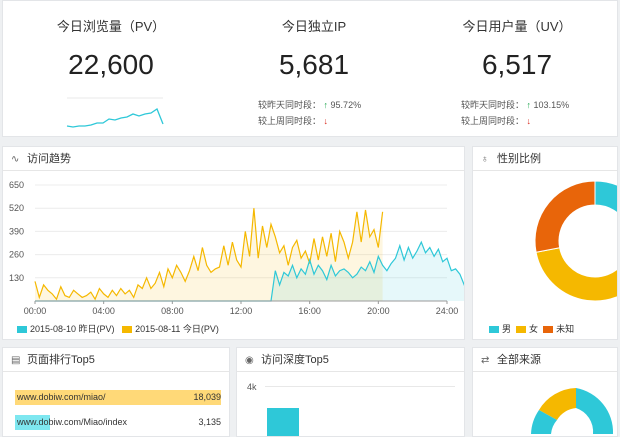 Image resolution: width=620 pixels, height=437 pixels. Describe the element at coordinates (35, 311) in the screenshot. I see `x-tick-label: 00:00` at that location.